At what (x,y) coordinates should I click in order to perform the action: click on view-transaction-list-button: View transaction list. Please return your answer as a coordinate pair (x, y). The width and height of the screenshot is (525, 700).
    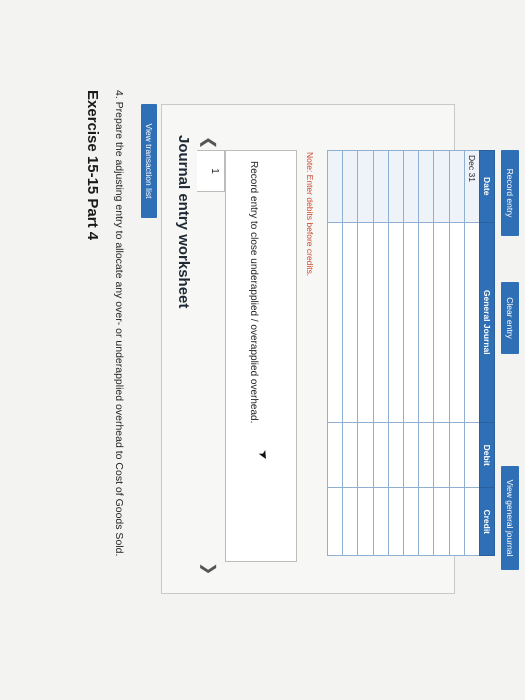
    Looking at the image, I should click on (149, 161).